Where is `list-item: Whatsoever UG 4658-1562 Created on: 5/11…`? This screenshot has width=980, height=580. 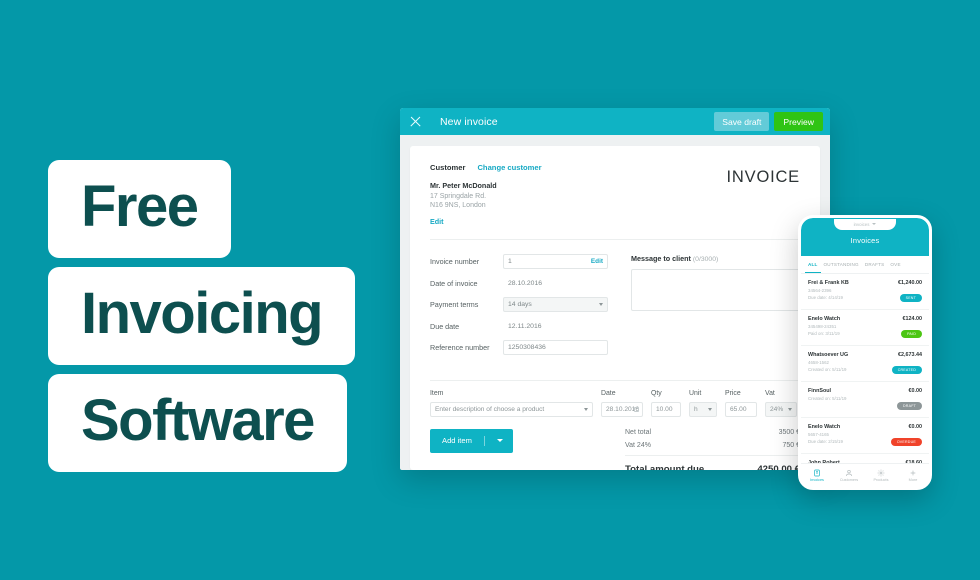 list-item: Whatsoever UG 4658-1562 Created on: 5/11… is located at coordinates (865, 364).